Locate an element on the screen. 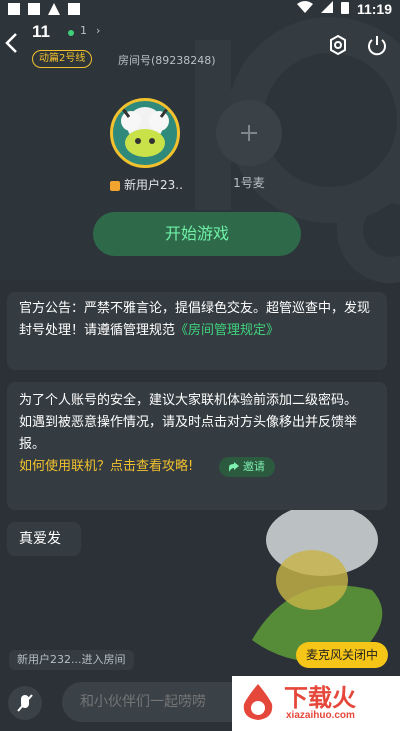 This screenshot has height=731, width=400. avatar is located at coordinates (145, 133).